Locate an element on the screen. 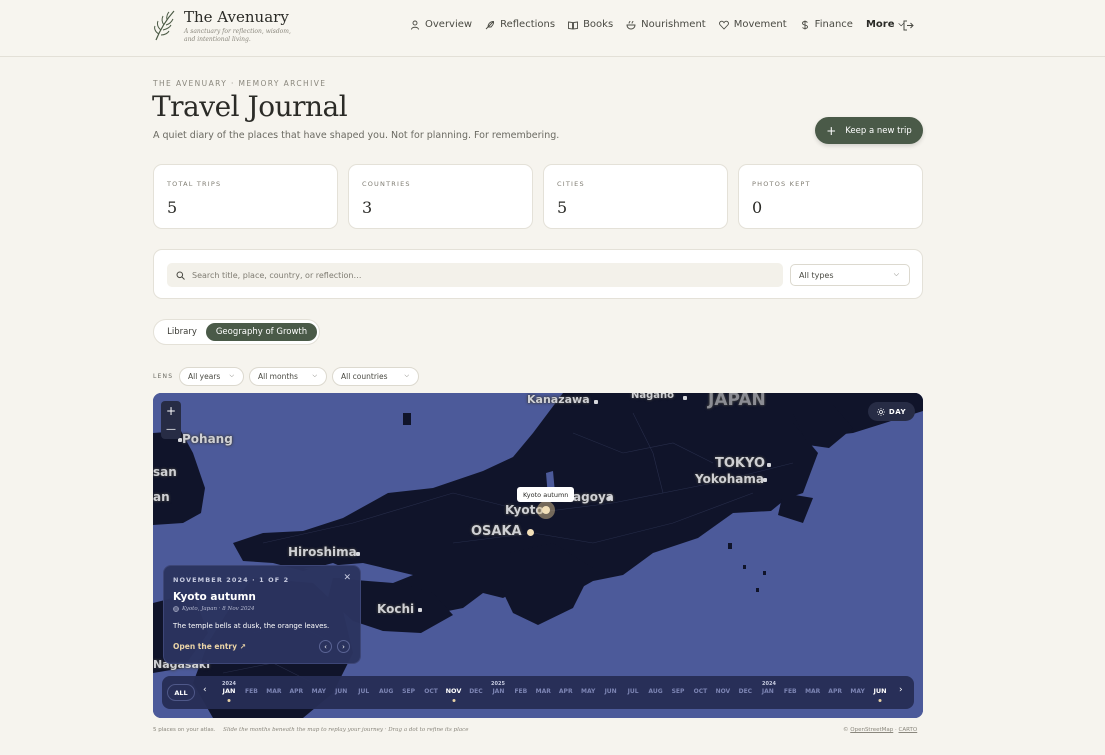 The height and width of the screenshot is (755, 1105). nav-label: Finance is located at coordinates (833, 24).